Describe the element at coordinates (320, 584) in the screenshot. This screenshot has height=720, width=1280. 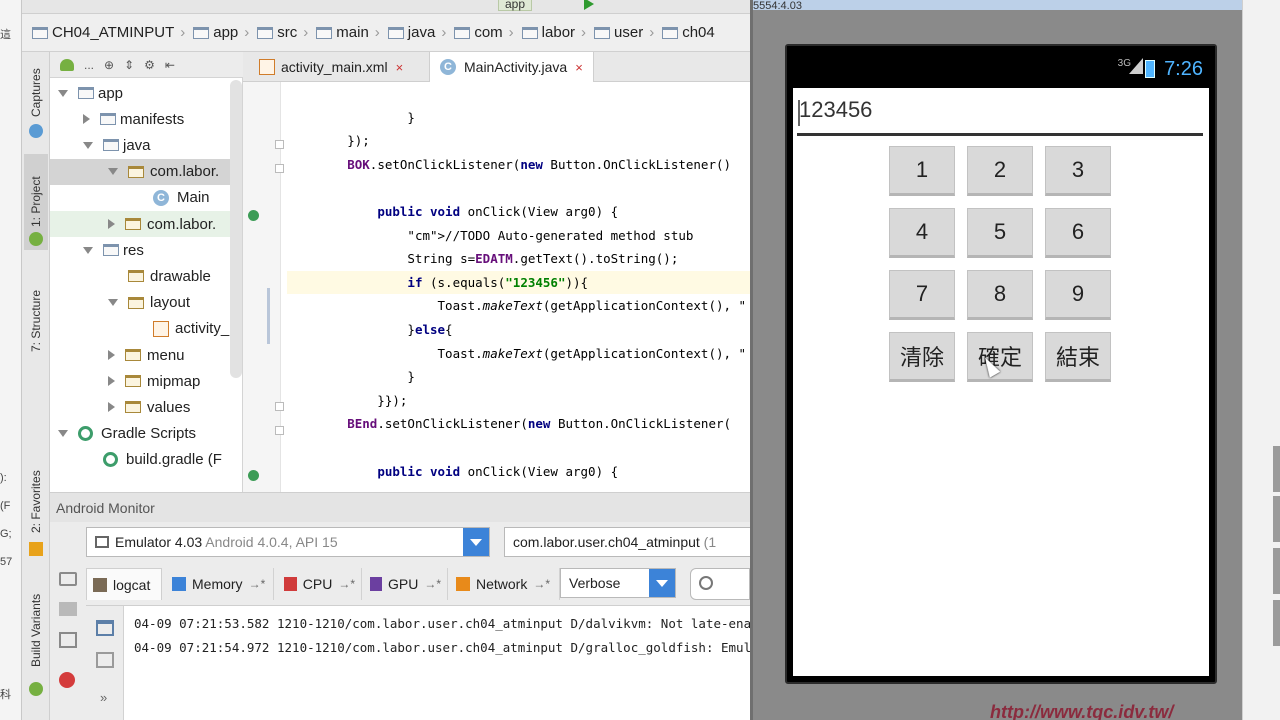
I see `tab-cpu: CPU →*` at that location.